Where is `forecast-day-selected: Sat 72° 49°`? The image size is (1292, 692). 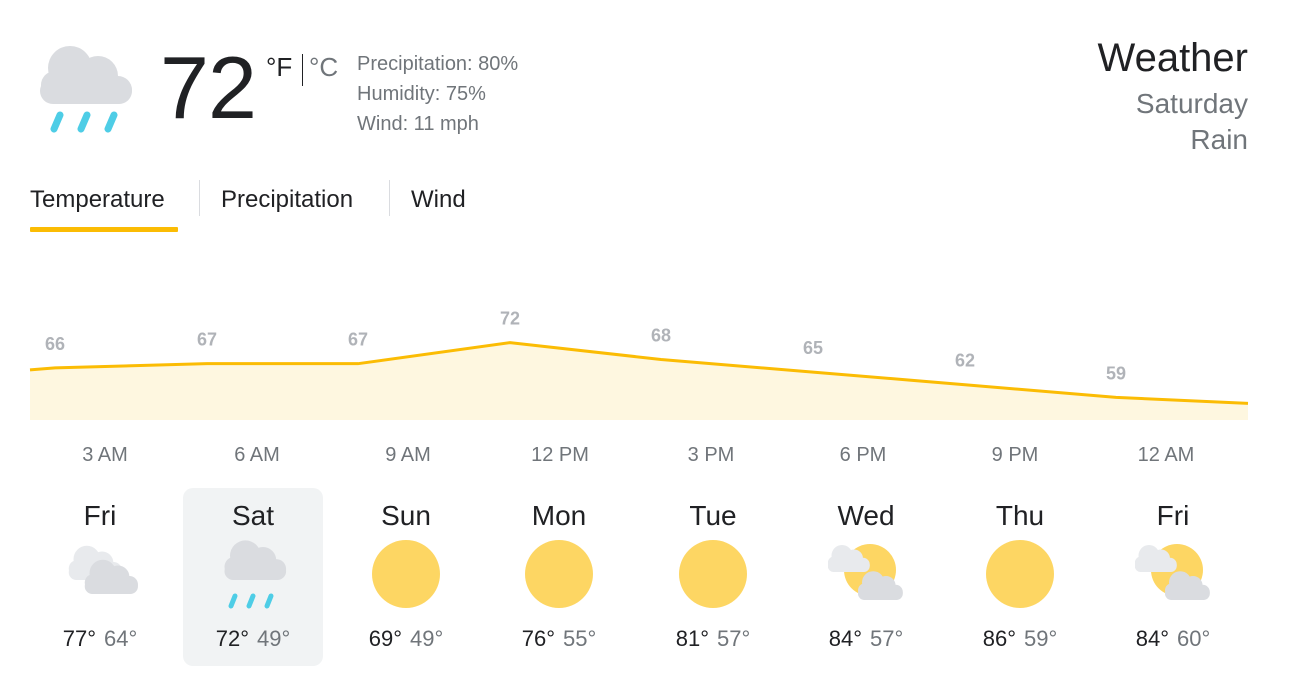
forecast-day-selected: Sat 72° 49° is located at coordinates (253, 577).